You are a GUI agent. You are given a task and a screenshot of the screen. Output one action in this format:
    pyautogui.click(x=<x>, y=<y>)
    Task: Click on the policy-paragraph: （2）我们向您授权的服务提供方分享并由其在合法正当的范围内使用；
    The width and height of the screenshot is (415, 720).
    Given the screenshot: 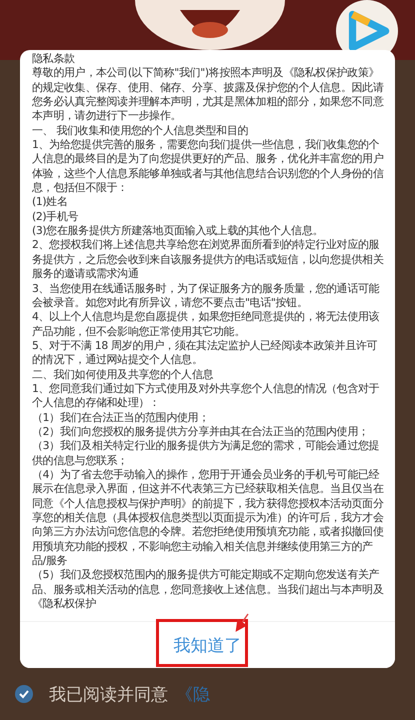 What is the action you would take?
    pyautogui.click(x=201, y=432)
    